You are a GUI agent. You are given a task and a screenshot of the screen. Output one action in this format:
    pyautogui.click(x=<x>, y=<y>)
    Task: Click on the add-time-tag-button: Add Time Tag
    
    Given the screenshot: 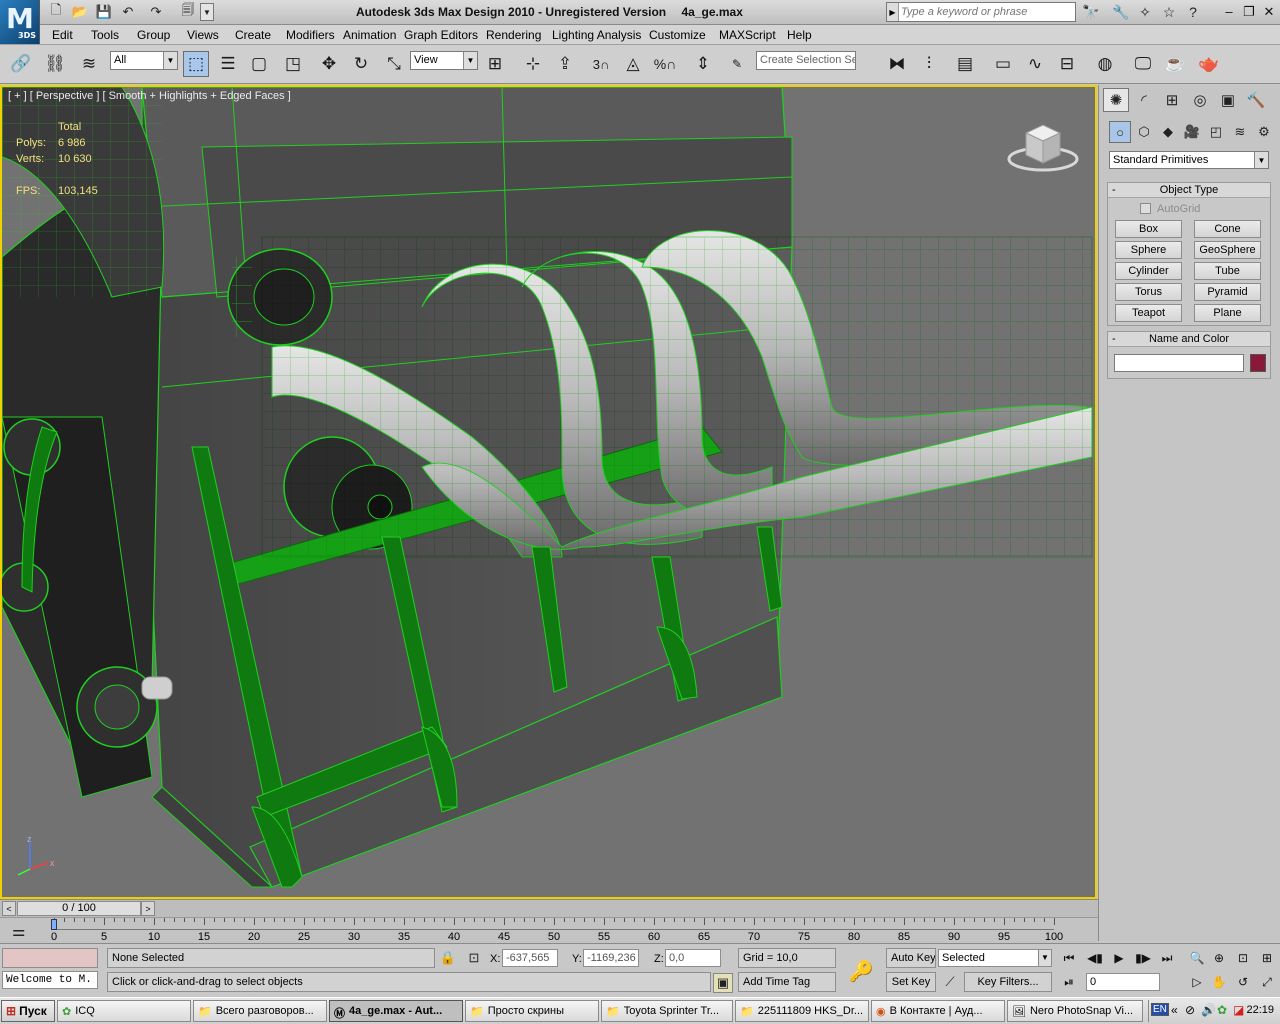 What is the action you would take?
    pyautogui.click(x=787, y=982)
    